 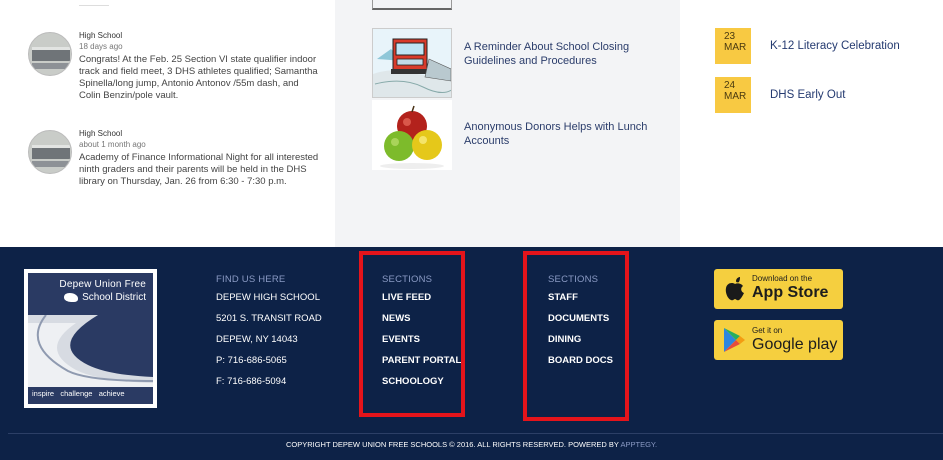 I want to click on link-live-feed: LIVE FEED, so click(x=421, y=297).